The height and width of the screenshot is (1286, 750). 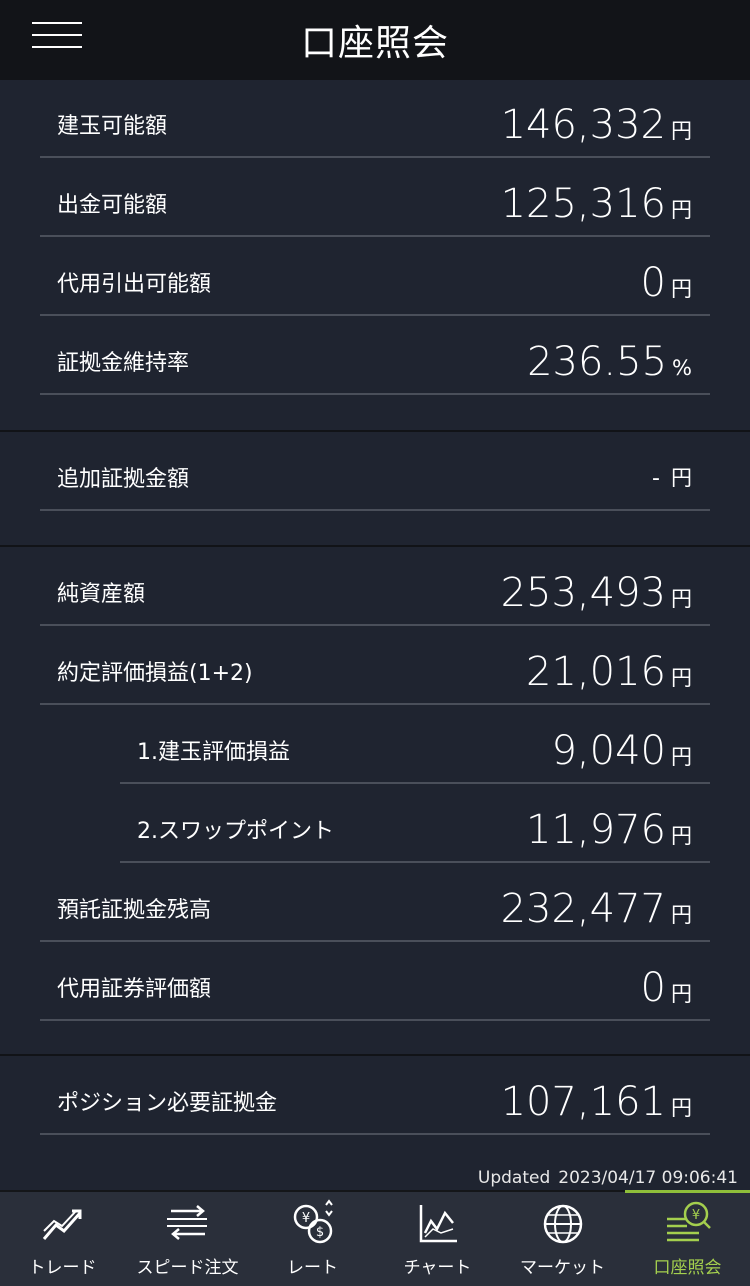 What do you see at coordinates (375, 471) in the screenshot?
I see `row-additional-margin: 追加証拠金額 - 円` at bounding box center [375, 471].